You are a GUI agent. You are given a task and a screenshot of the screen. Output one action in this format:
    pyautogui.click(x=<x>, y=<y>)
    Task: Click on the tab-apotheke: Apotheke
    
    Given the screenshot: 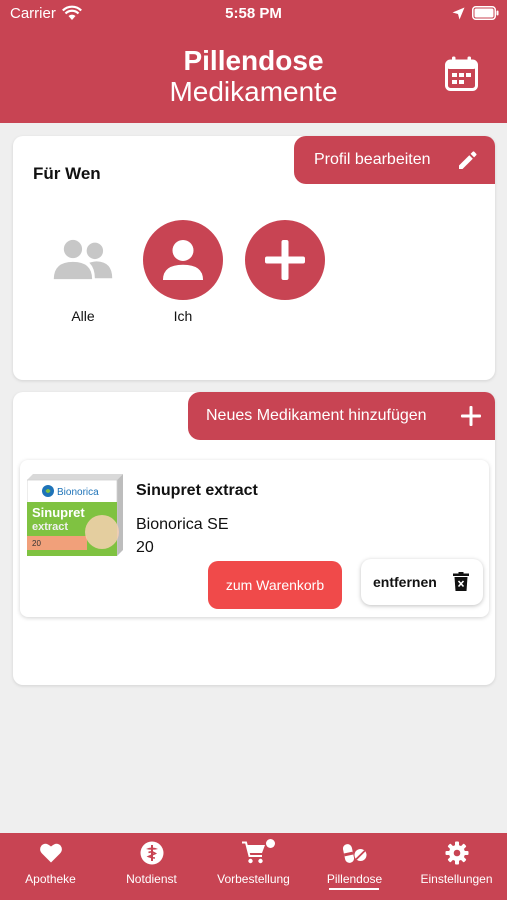 What is the action you would take?
    pyautogui.click(x=50, y=866)
    